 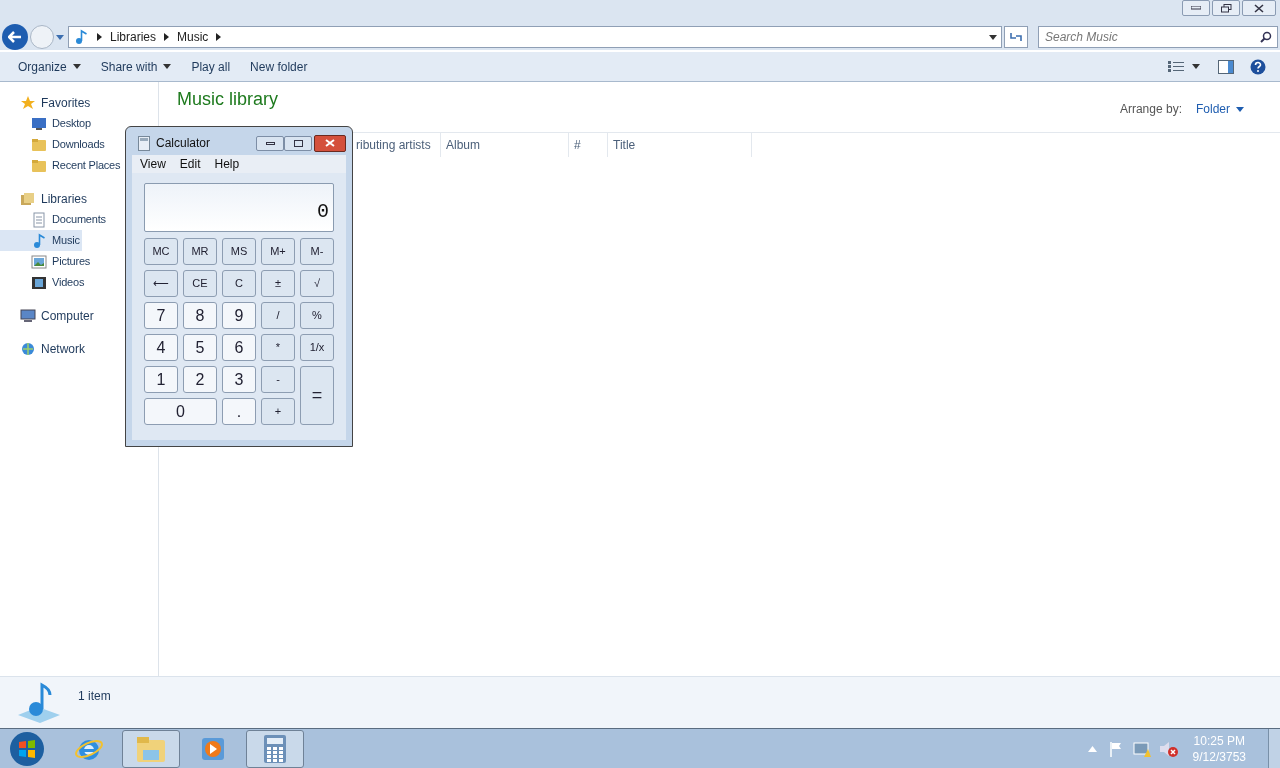 What do you see at coordinates (227, 164) in the screenshot?
I see `menu-item: Help` at bounding box center [227, 164].